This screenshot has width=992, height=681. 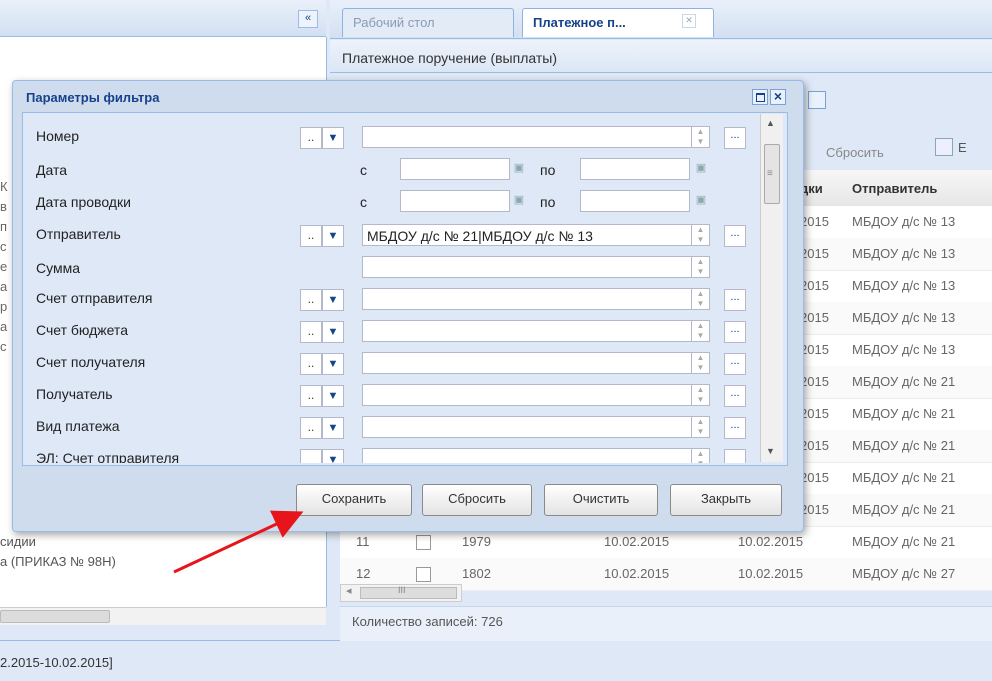 I want to click on date-to-field, so click(x=635, y=169).